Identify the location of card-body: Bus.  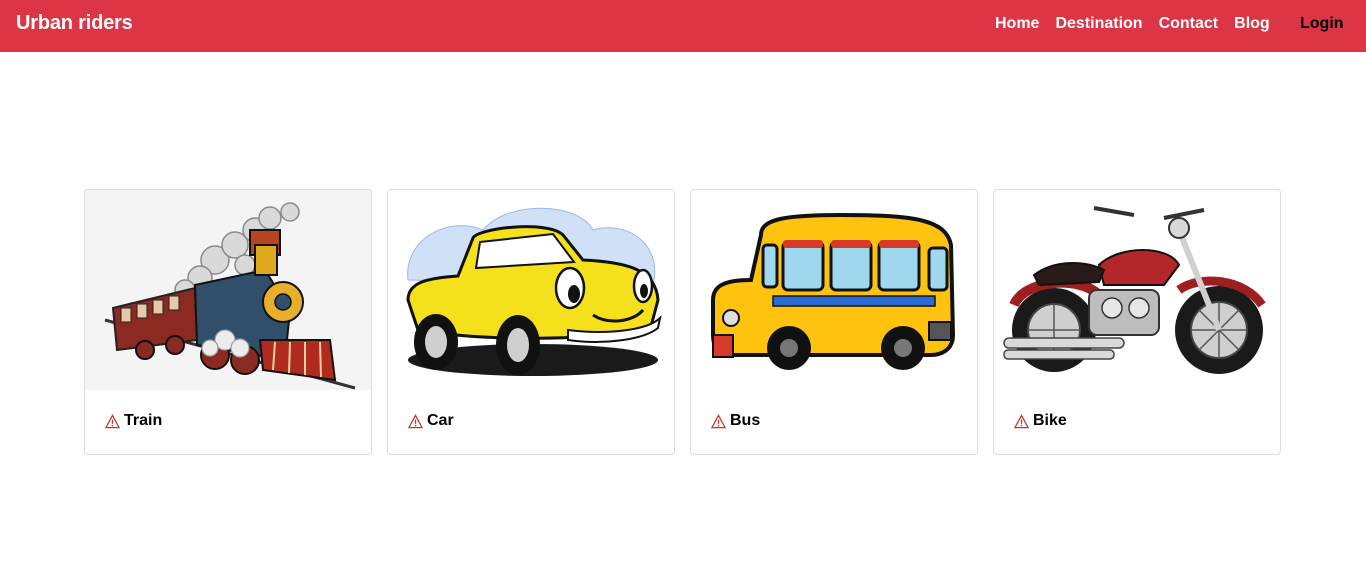
(834, 422).